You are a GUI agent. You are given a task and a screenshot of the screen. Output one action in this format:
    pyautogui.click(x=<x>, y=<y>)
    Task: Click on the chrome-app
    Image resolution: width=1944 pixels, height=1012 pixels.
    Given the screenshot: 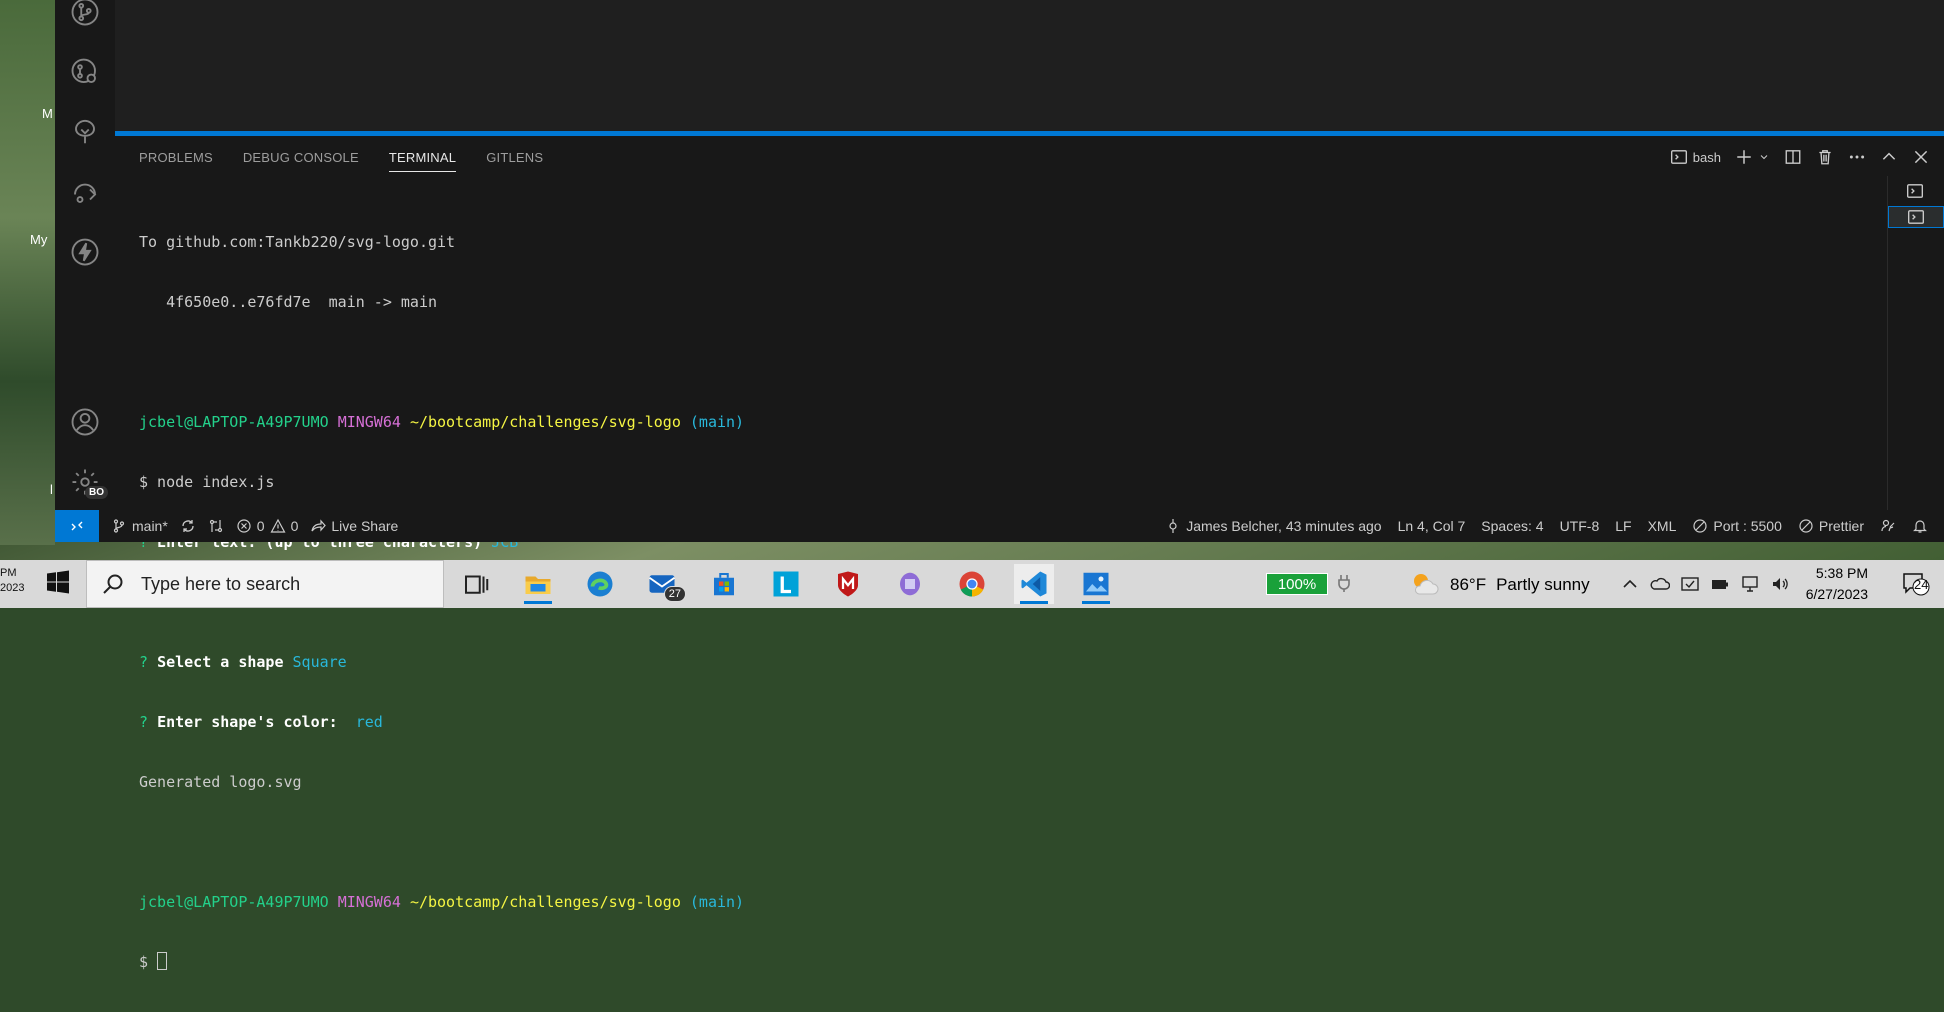 What is the action you would take?
    pyautogui.click(x=972, y=584)
    